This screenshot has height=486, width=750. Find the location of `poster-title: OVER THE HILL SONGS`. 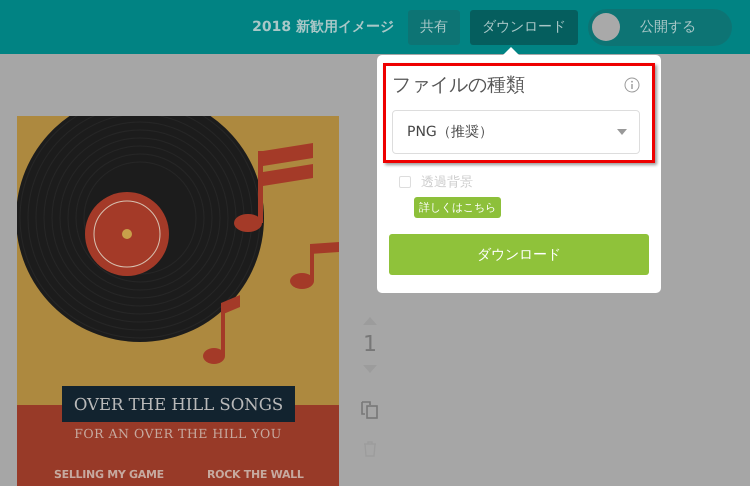

poster-title: OVER THE HILL SONGS is located at coordinates (178, 404).